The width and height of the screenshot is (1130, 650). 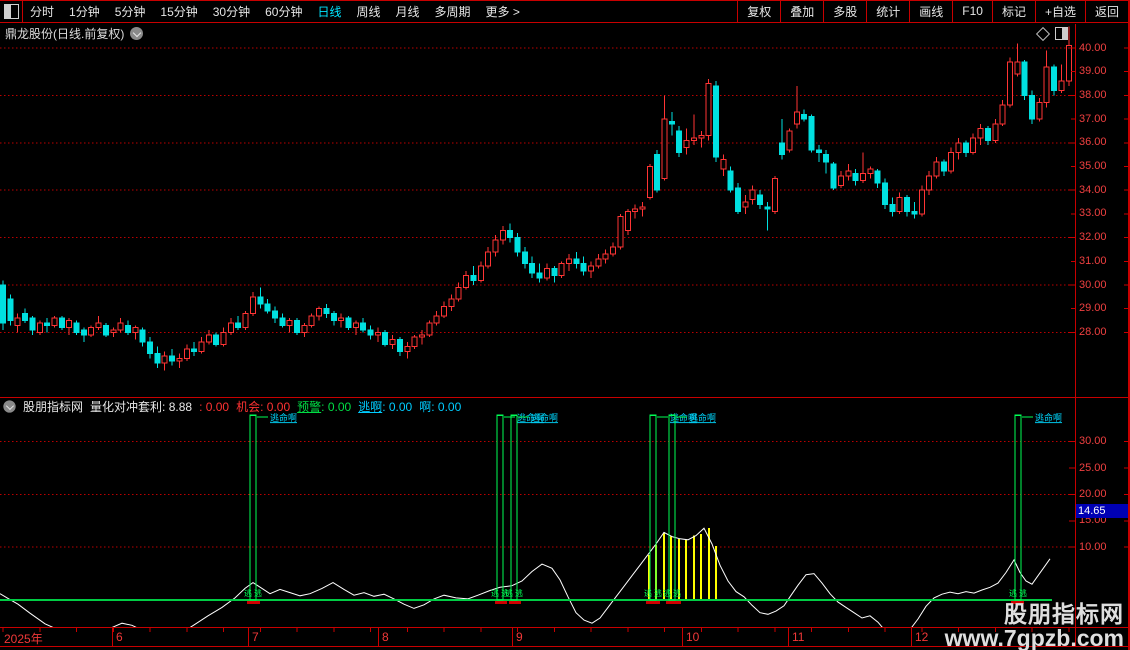 I want to click on main-y-tick-10: 30.00, so click(x=1093, y=284).